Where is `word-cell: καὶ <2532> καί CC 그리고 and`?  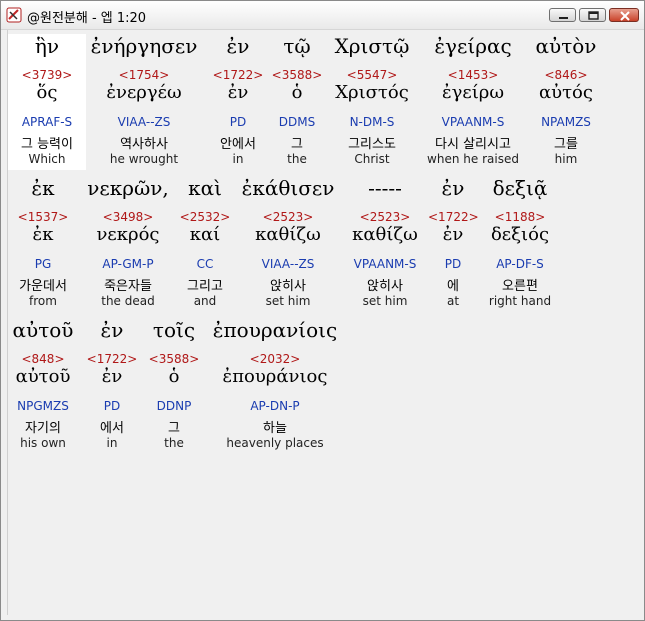
word-cell: καὶ <2532> καί CC 그리고 and is located at coordinates (205, 244).